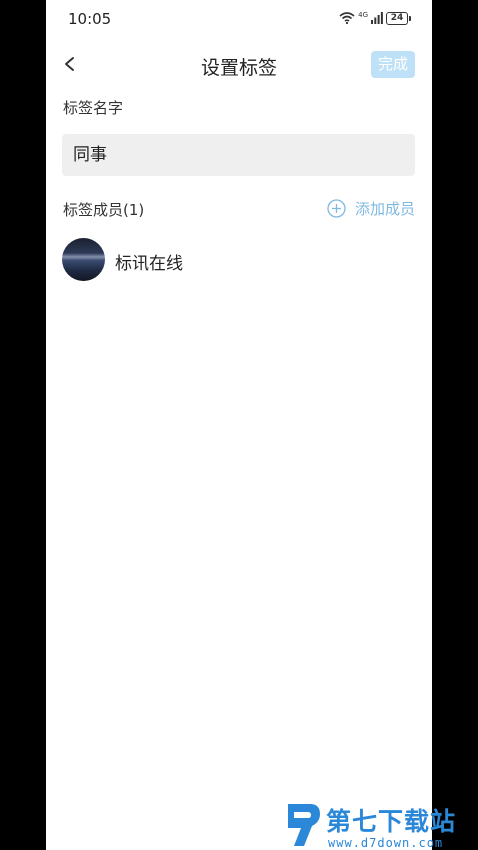 The image size is (478, 850). I want to click on watermark-logo, so click(304, 825).